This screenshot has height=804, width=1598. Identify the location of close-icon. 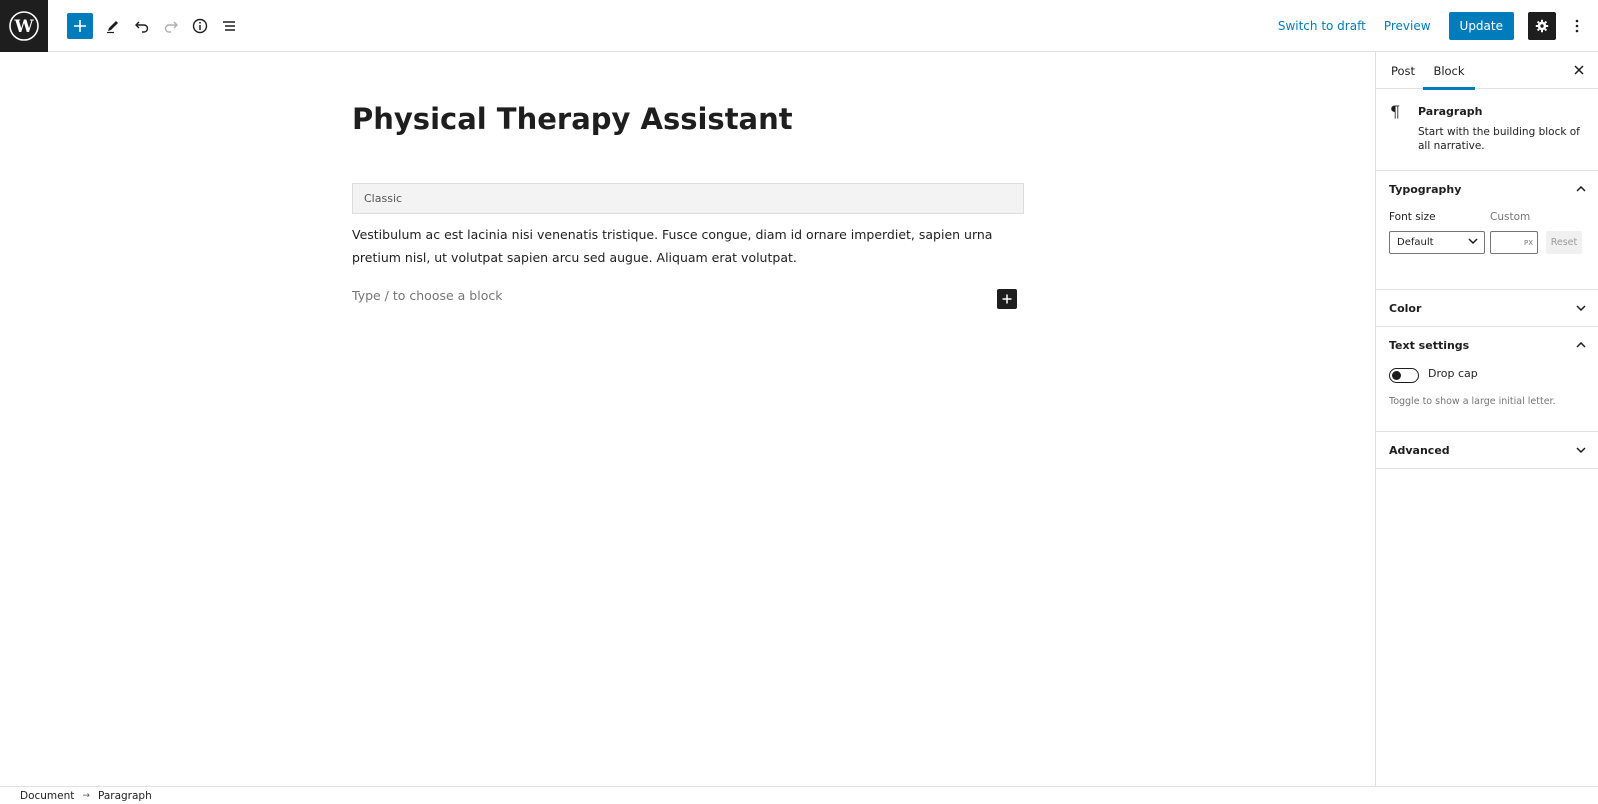
(1579, 70).